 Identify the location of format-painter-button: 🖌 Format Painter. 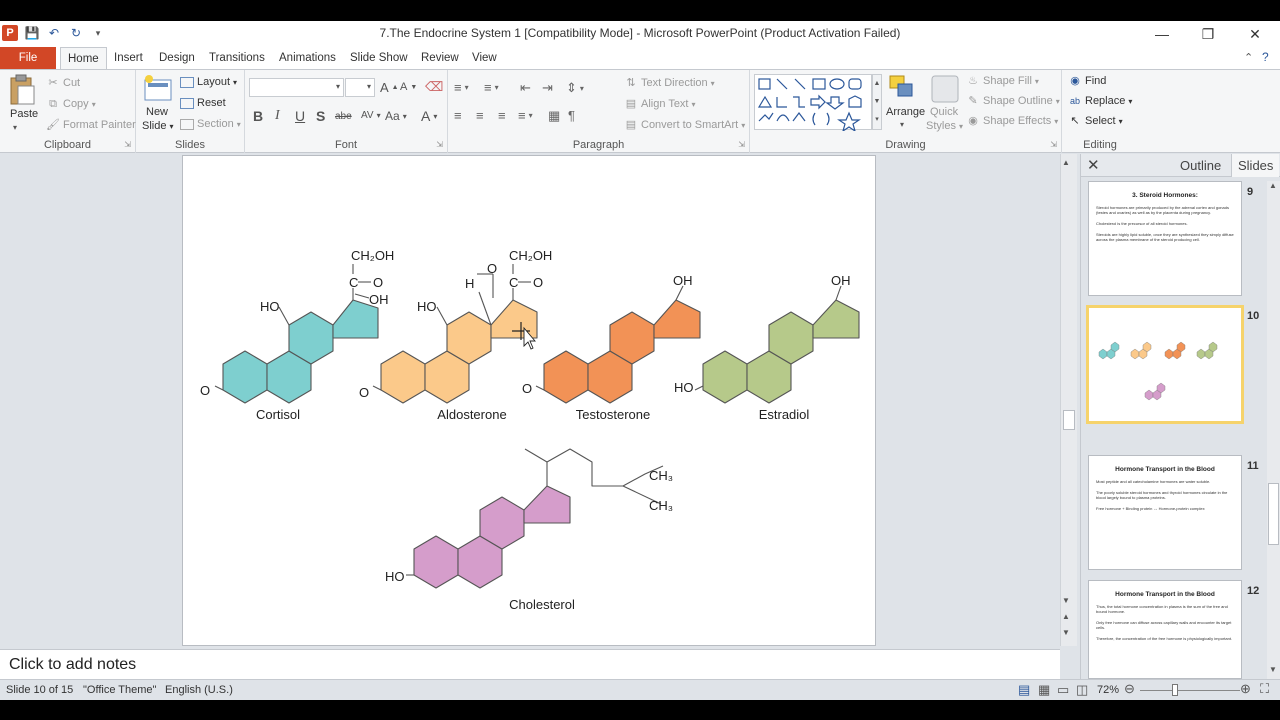
(91, 125).